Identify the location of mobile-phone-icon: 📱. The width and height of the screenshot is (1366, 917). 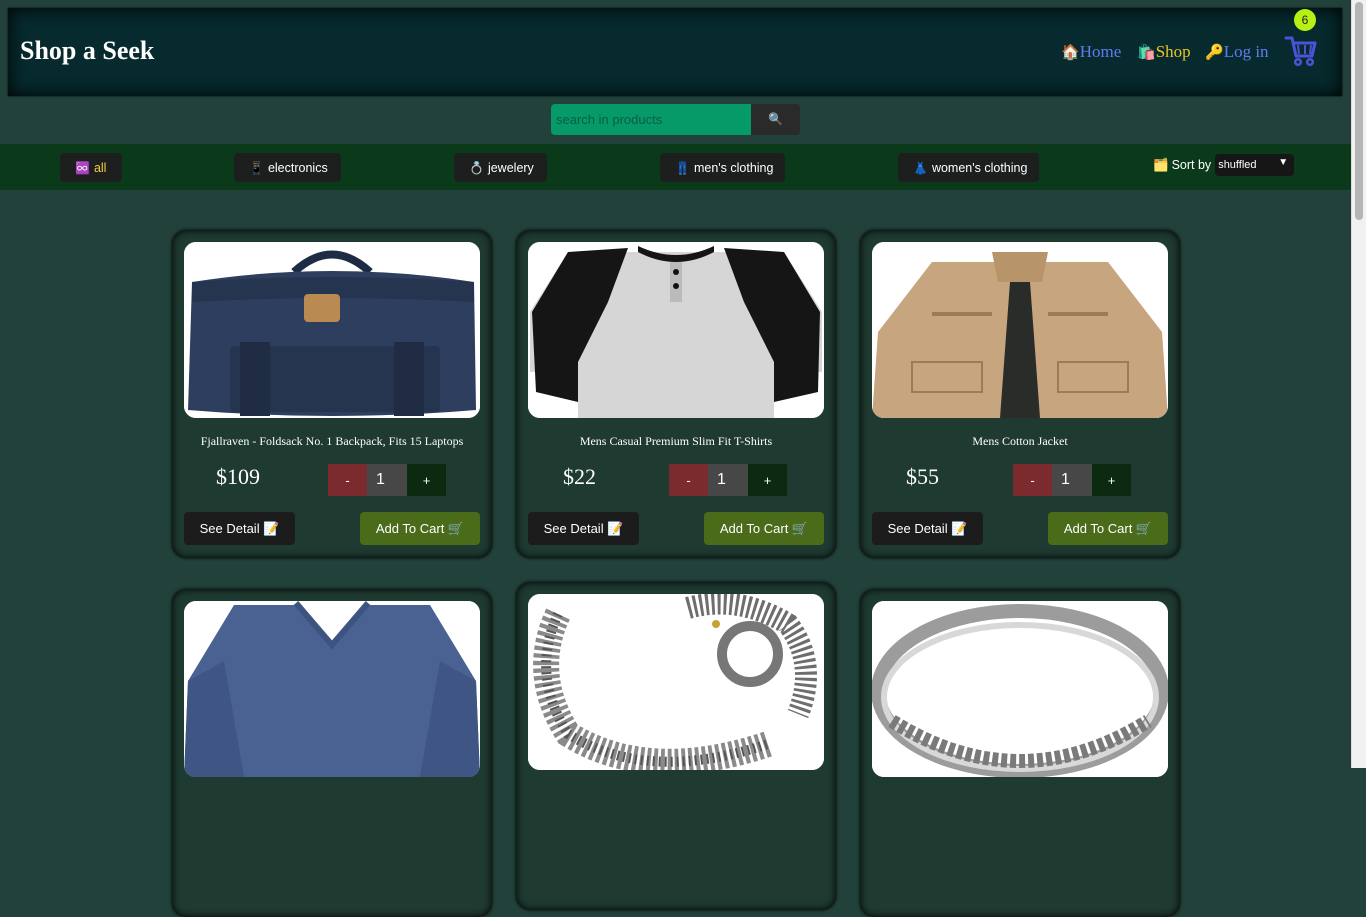
(256, 167).